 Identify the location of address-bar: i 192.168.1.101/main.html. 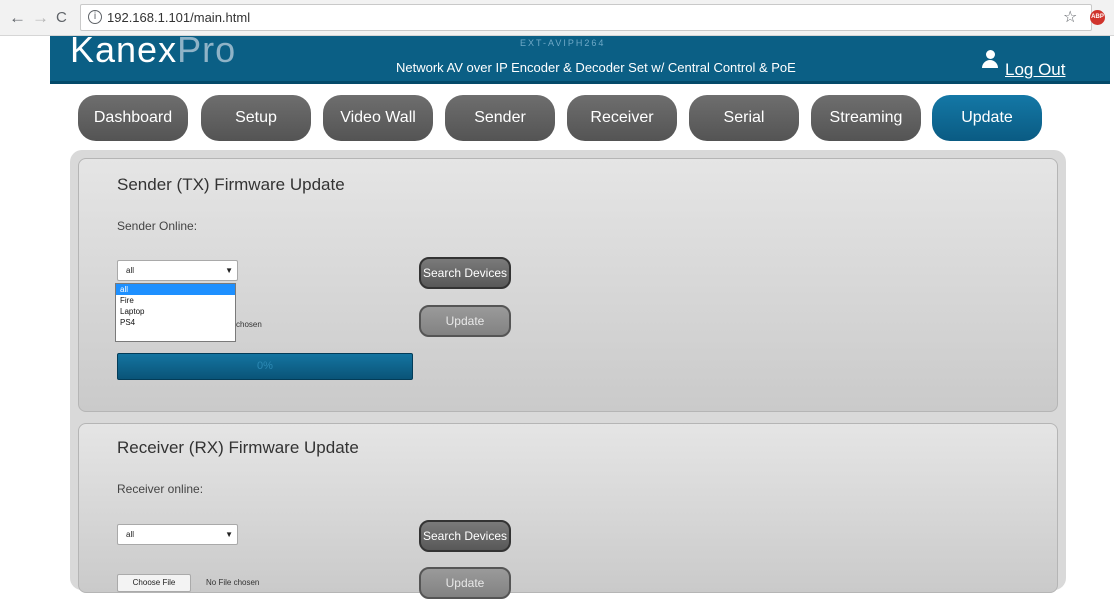
(586, 17).